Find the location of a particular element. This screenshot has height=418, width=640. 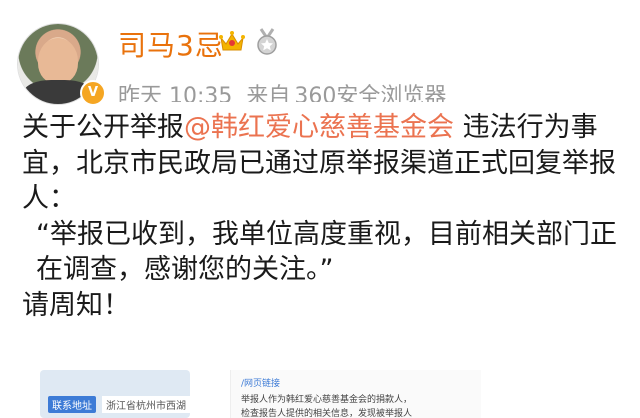

medal-icon is located at coordinates (267, 42).